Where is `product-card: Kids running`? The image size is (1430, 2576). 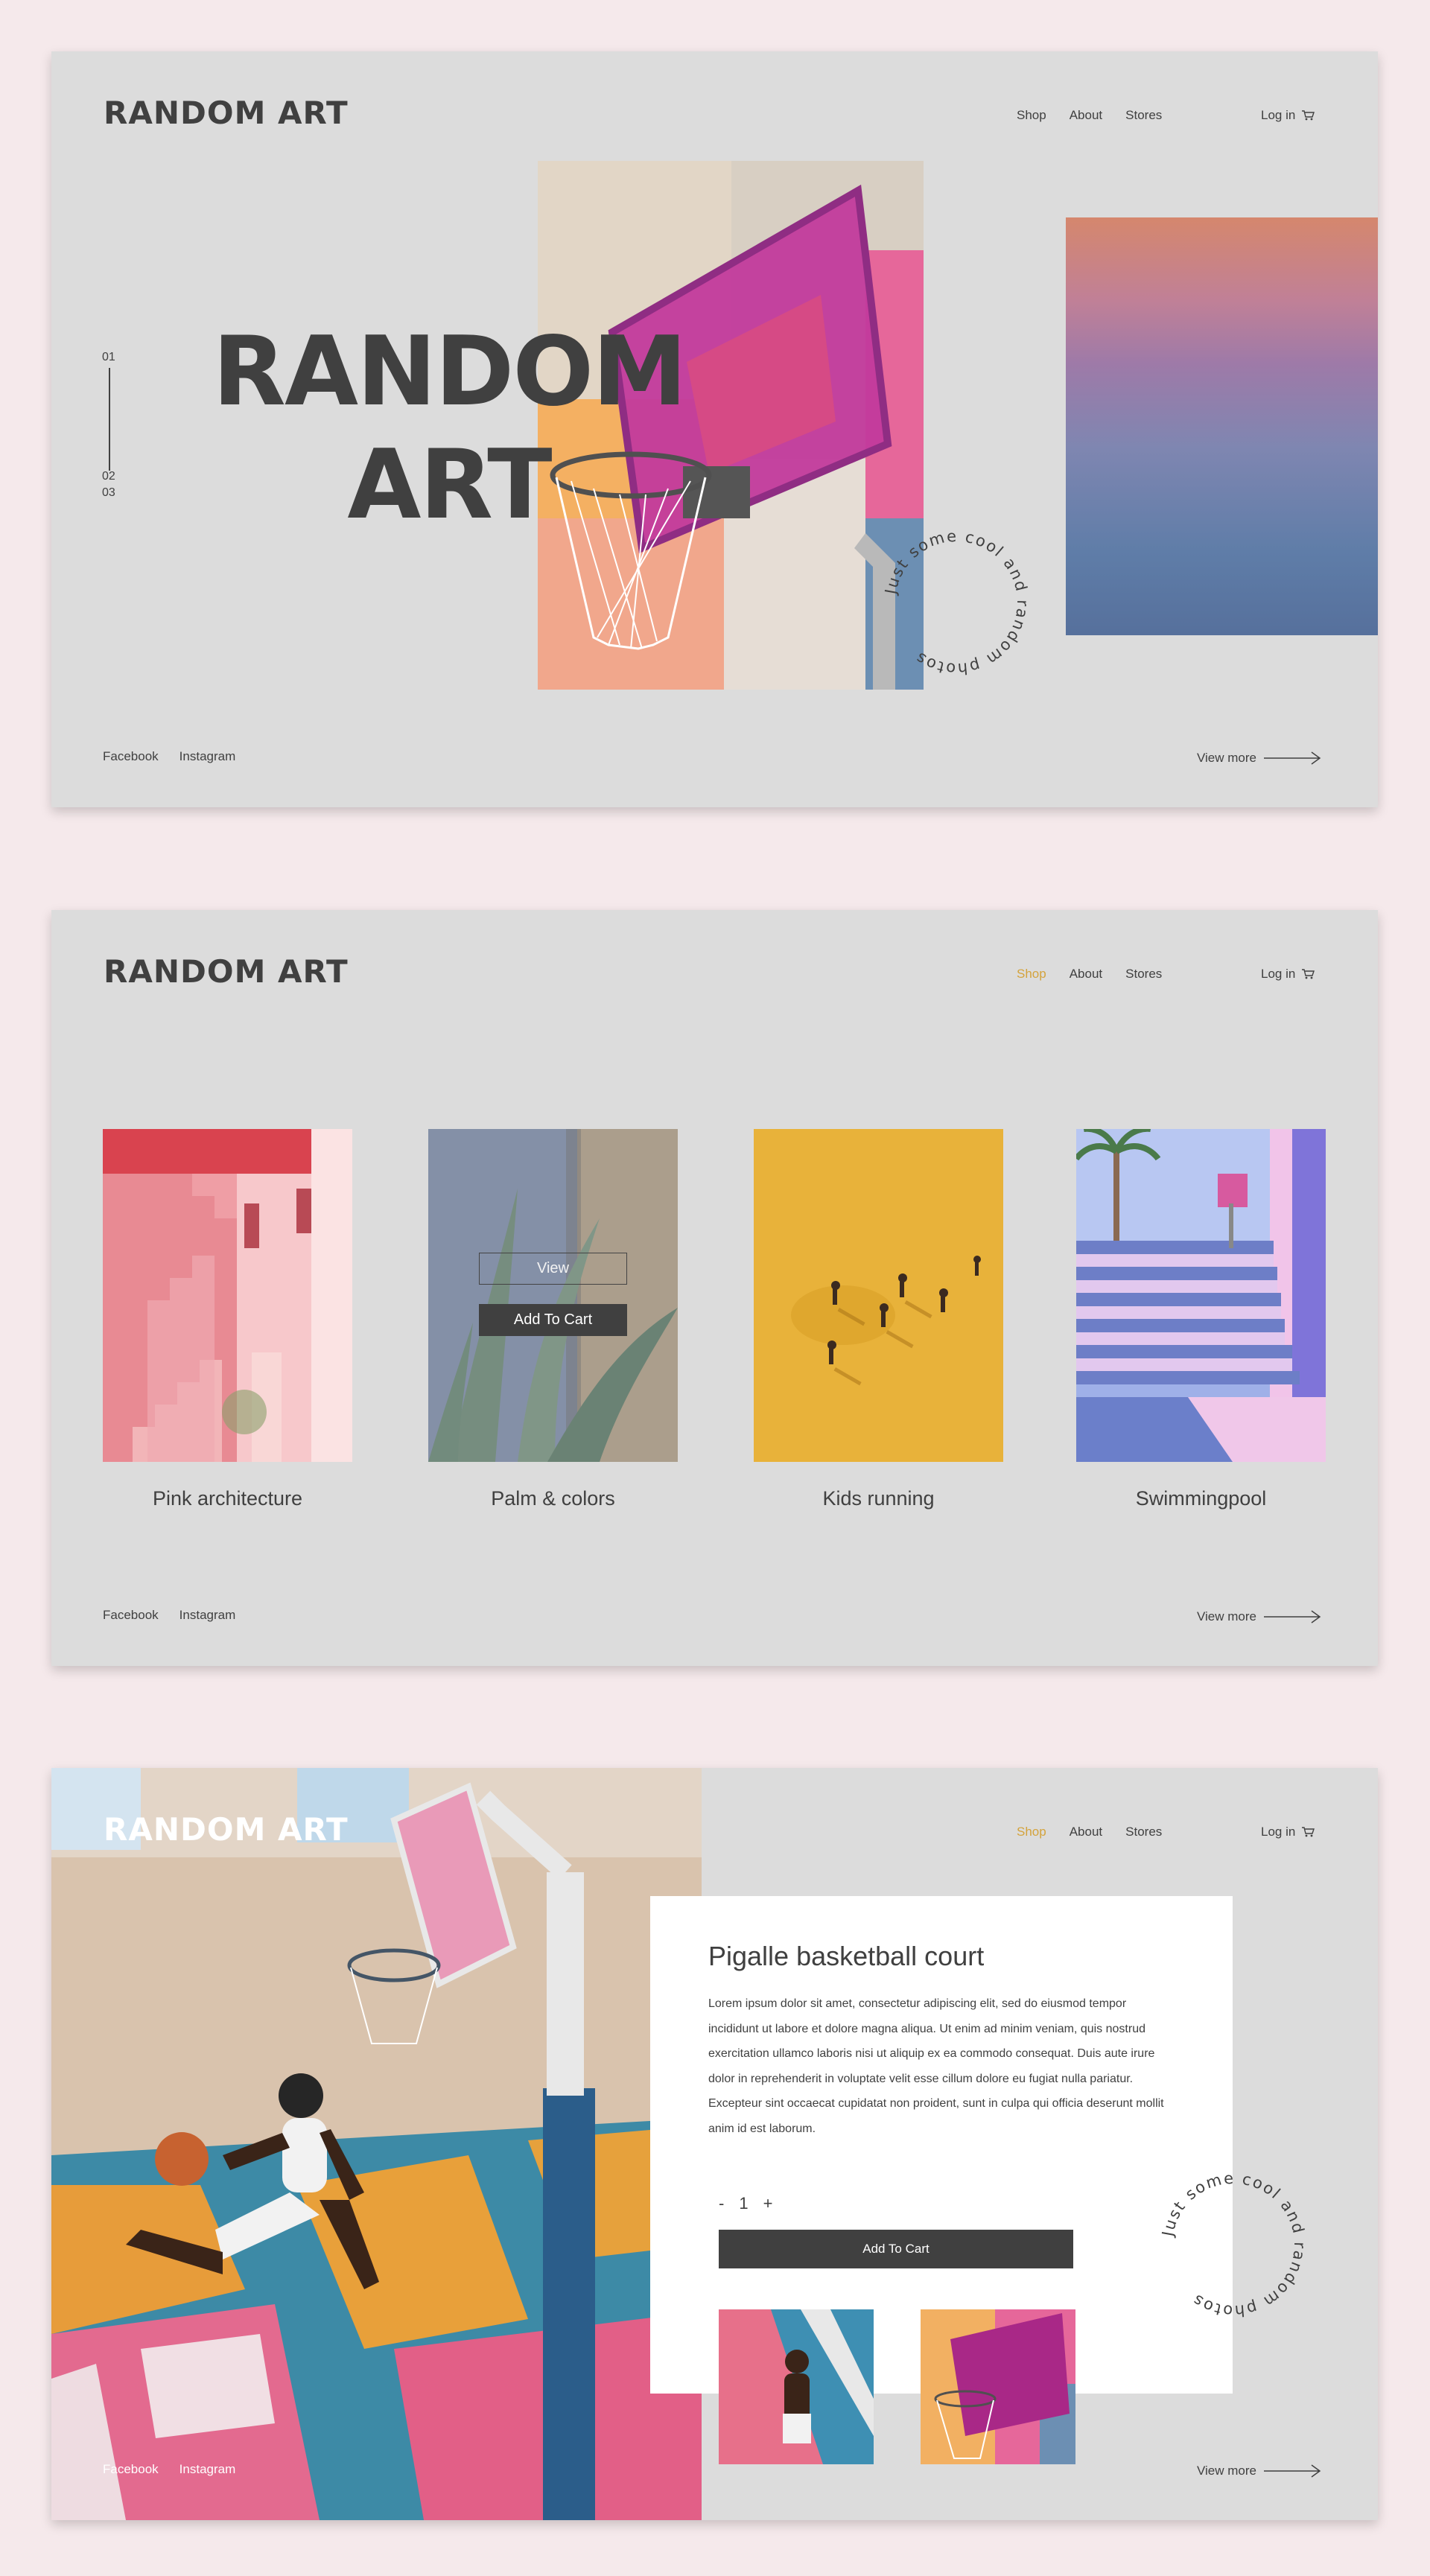 product-card: Kids running is located at coordinates (878, 1319).